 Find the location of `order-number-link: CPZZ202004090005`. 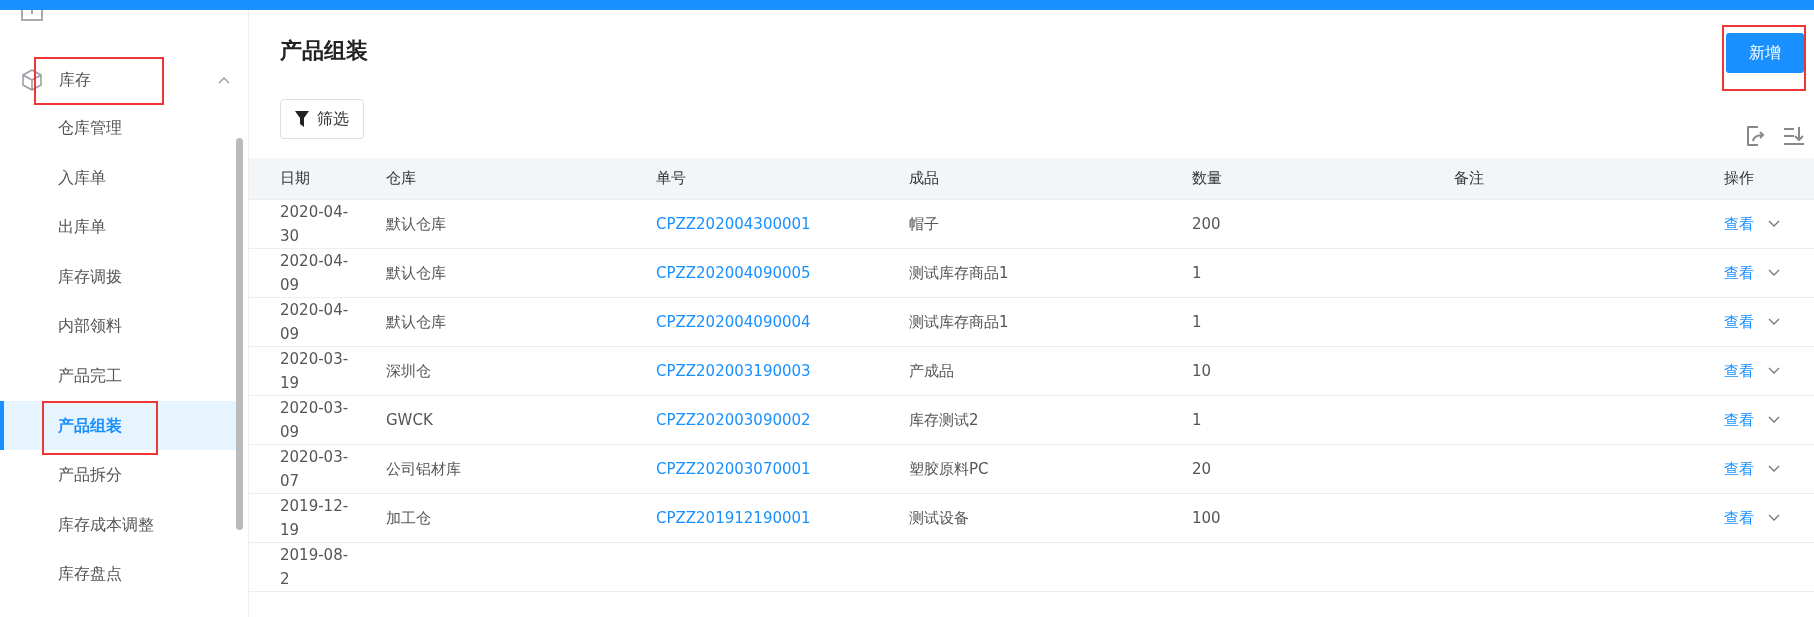

order-number-link: CPZZ202004090005 is located at coordinates (733, 273).